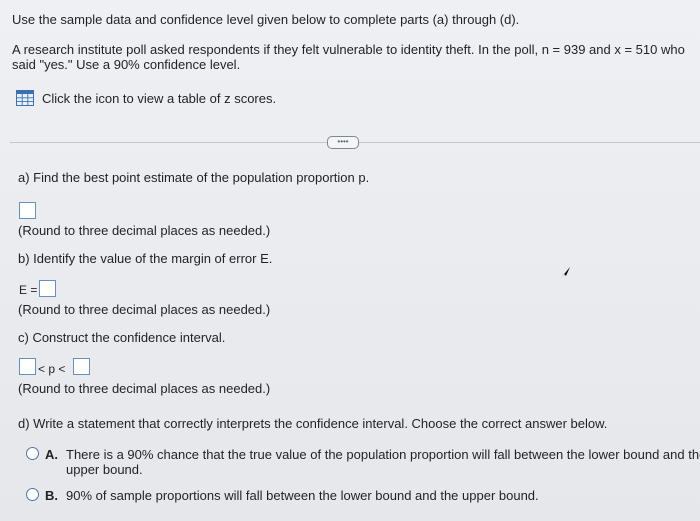  Describe the element at coordinates (51, 495) in the screenshot. I see `option-b-letter: B.` at that location.